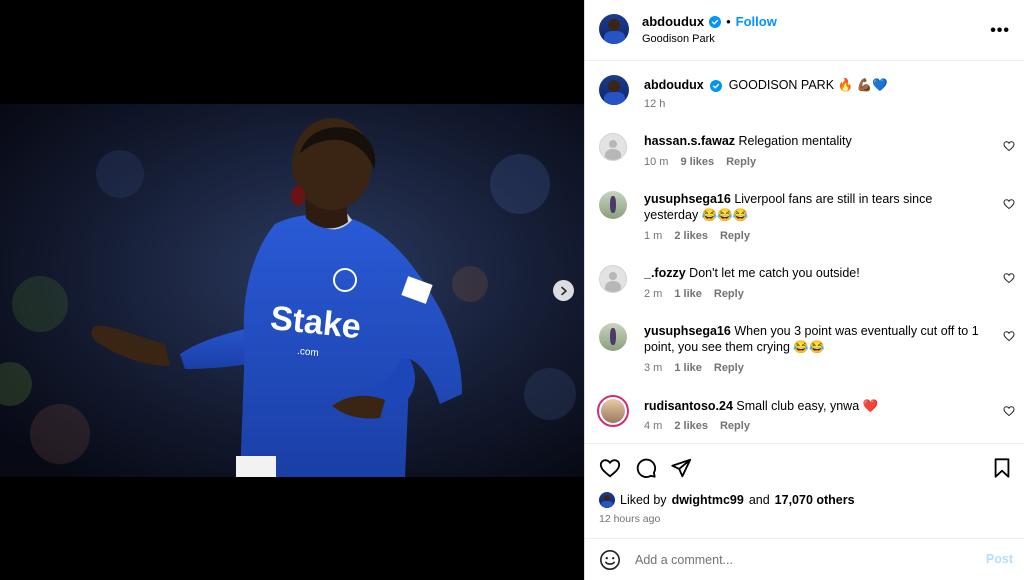 The width and height of the screenshot is (1024, 580). I want to click on comment-username: rudisantoso.24, so click(688, 406).